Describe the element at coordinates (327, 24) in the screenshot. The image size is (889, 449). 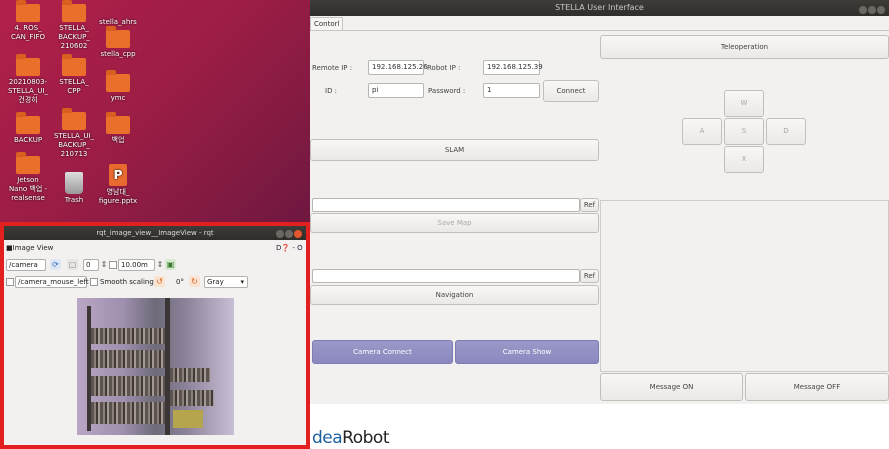
I see `tab-control: Contorl` at that location.